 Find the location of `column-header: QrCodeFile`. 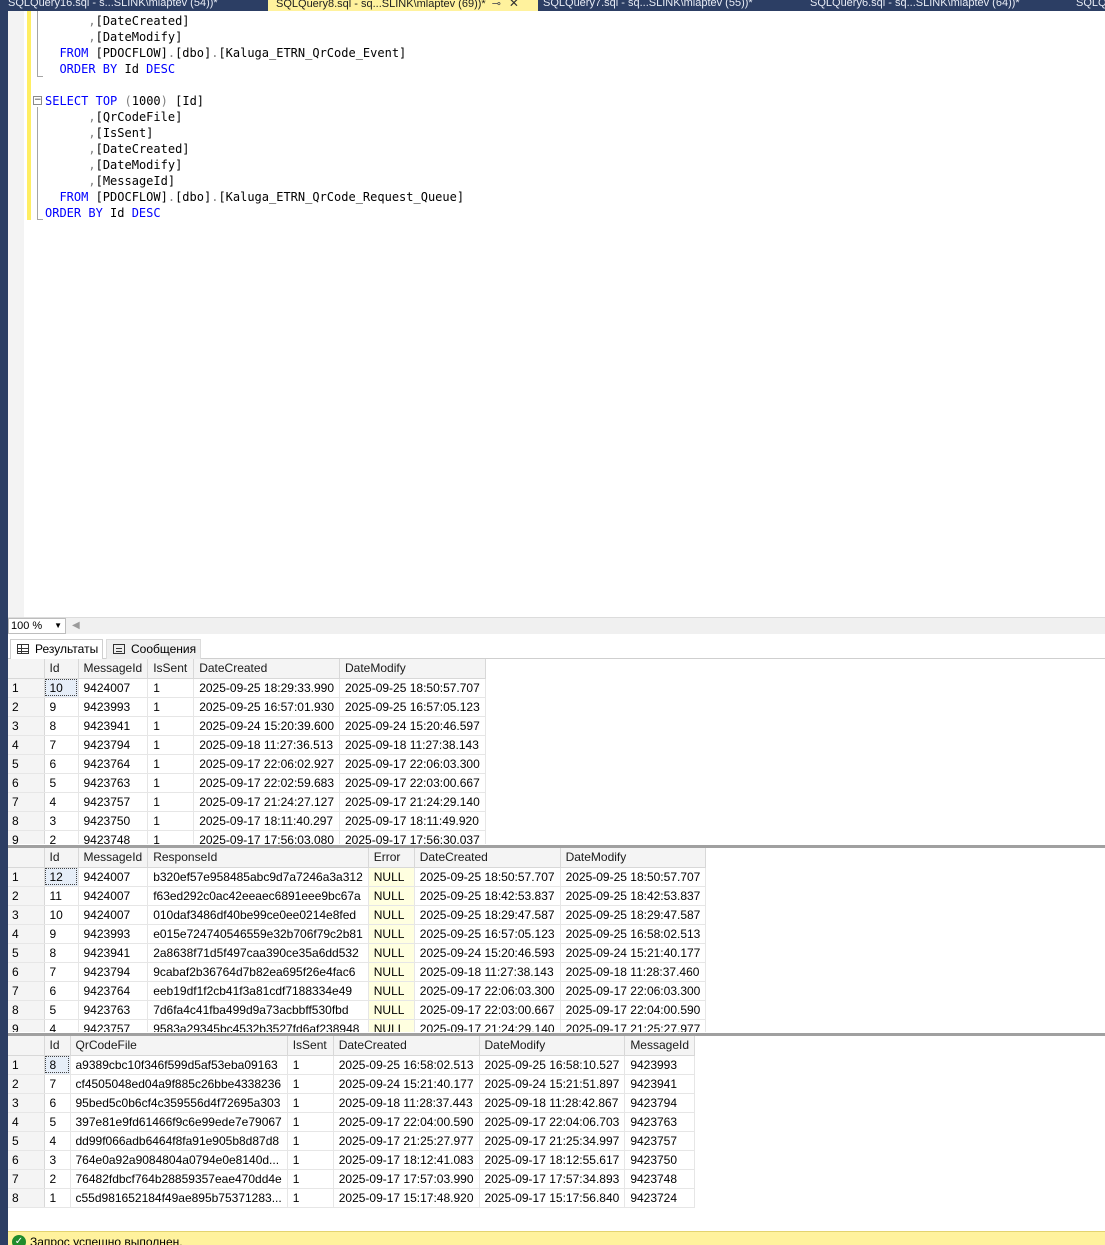

column-header: QrCodeFile is located at coordinates (179, 1046).